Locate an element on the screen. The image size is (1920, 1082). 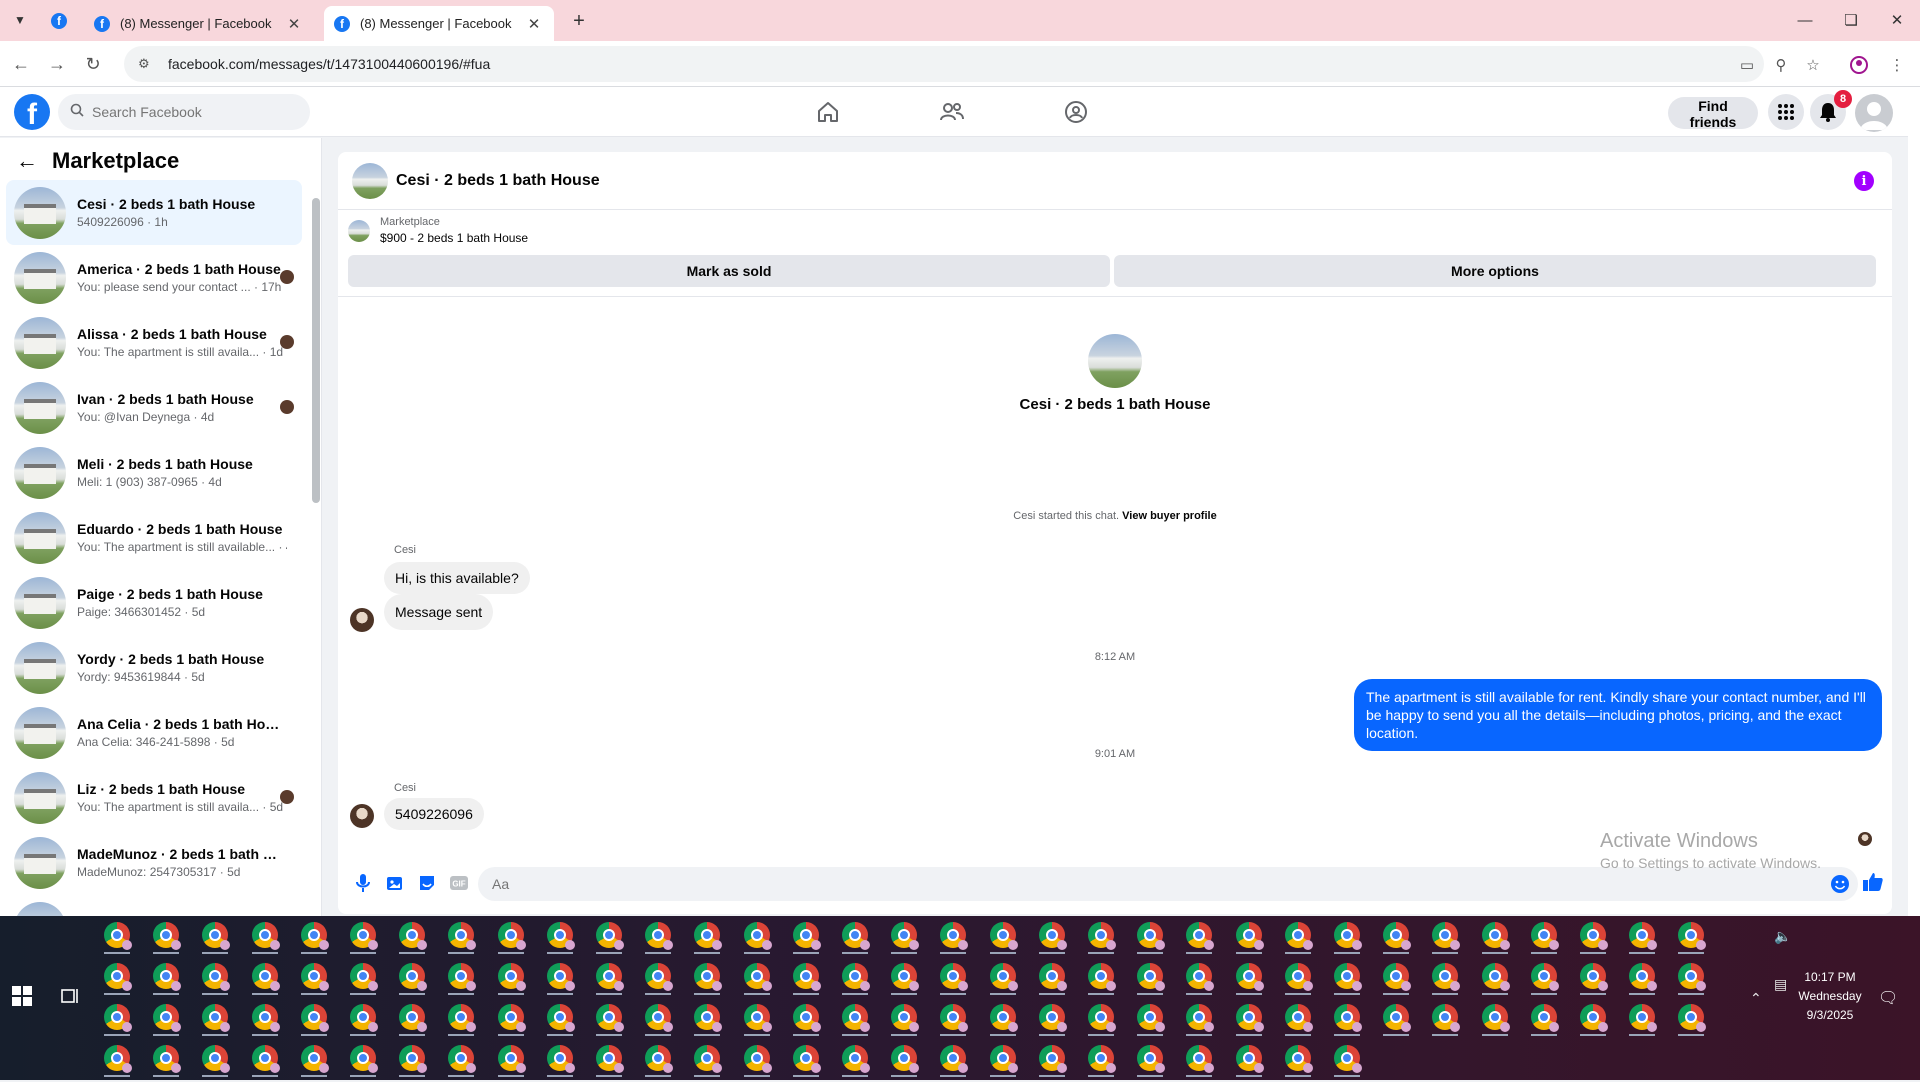
listing-summary: Marketplace $900 - 2 beds 1 bath House is located at coordinates (438, 230).